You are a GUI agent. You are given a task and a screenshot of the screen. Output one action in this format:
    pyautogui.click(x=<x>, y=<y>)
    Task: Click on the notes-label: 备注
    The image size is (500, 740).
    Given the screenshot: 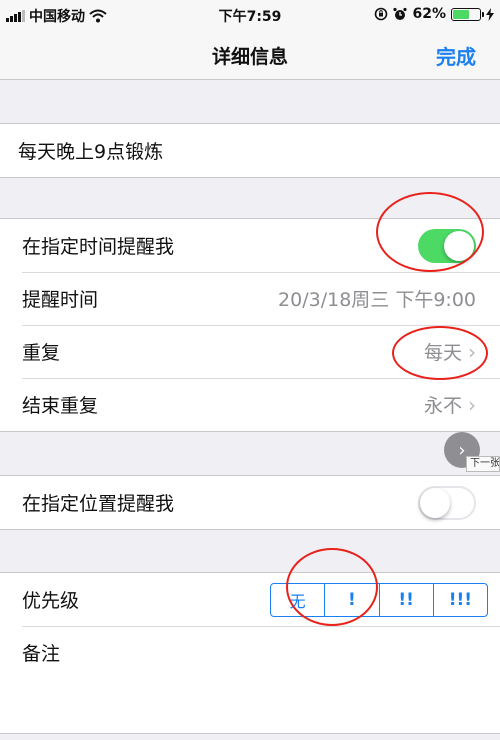 What is the action you would take?
    pyautogui.click(x=41, y=654)
    